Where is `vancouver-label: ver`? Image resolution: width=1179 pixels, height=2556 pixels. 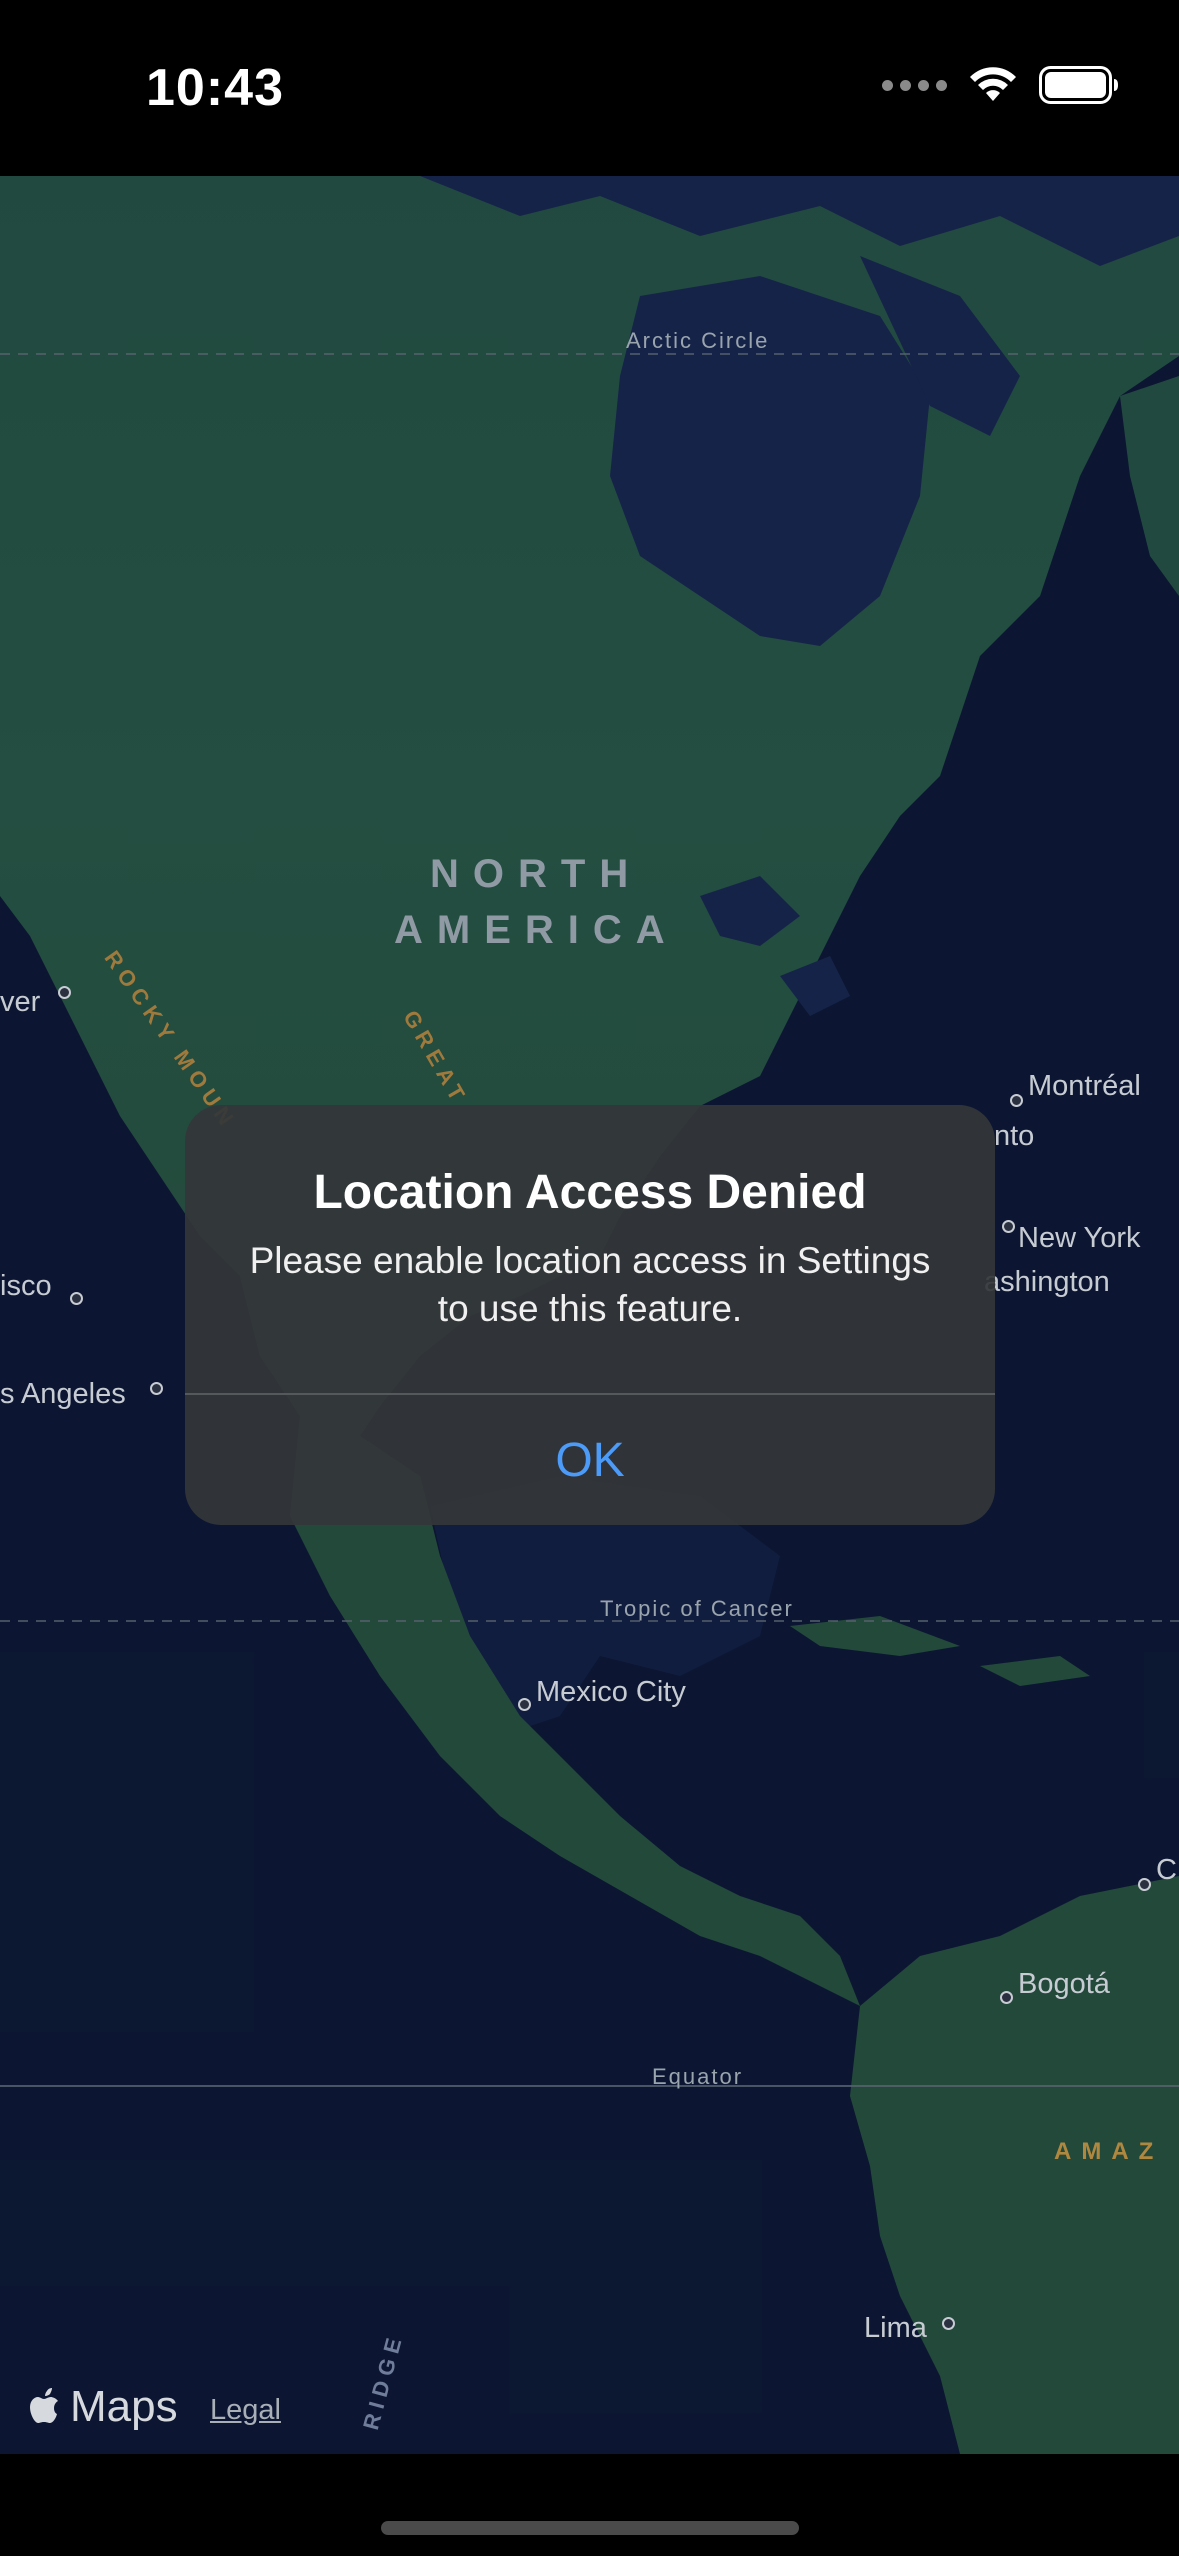
vancouver-label: ver is located at coordinates (20, 1002).